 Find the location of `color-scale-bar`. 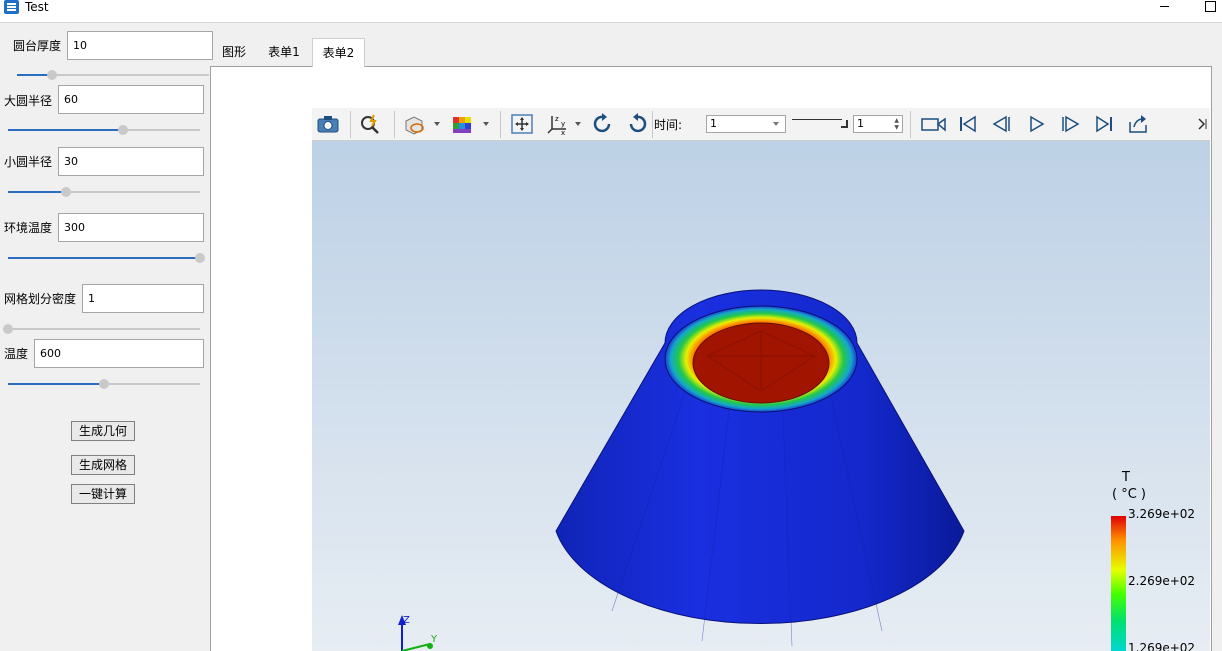

color-scale-bar is located at coordinates (1118, 583).